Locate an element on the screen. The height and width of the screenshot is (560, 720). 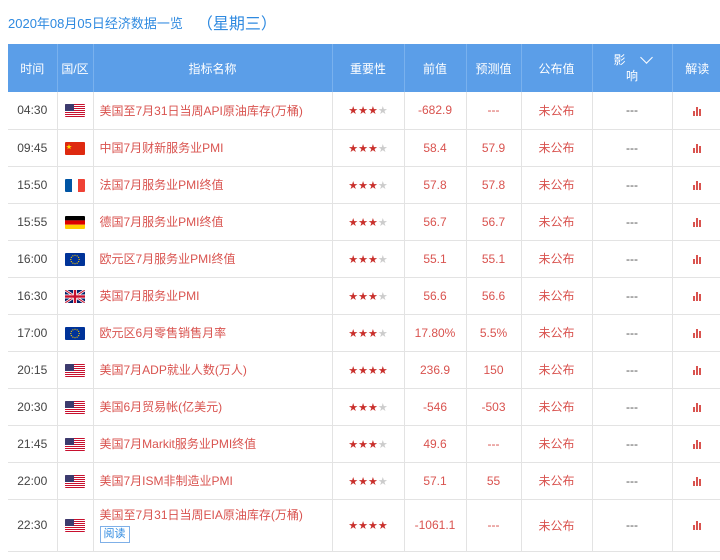
indicator-name: 法国7月服务业PMI终值 is located at coordinates (162, 185).